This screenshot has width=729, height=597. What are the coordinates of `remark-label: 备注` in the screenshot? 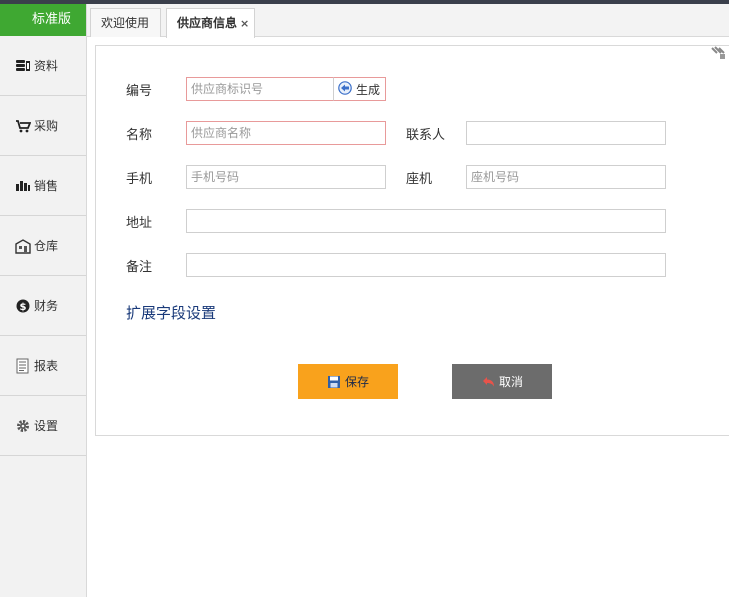 It's located at (139, 267).